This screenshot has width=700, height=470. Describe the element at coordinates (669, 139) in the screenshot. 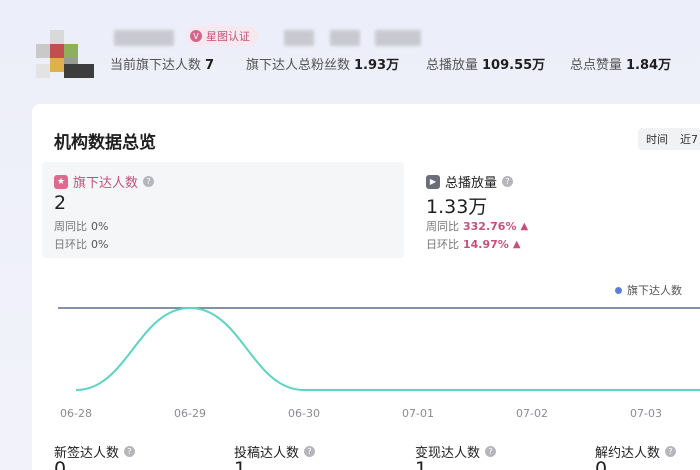

I see `time-range-tabs: 时间 近7` at that location.